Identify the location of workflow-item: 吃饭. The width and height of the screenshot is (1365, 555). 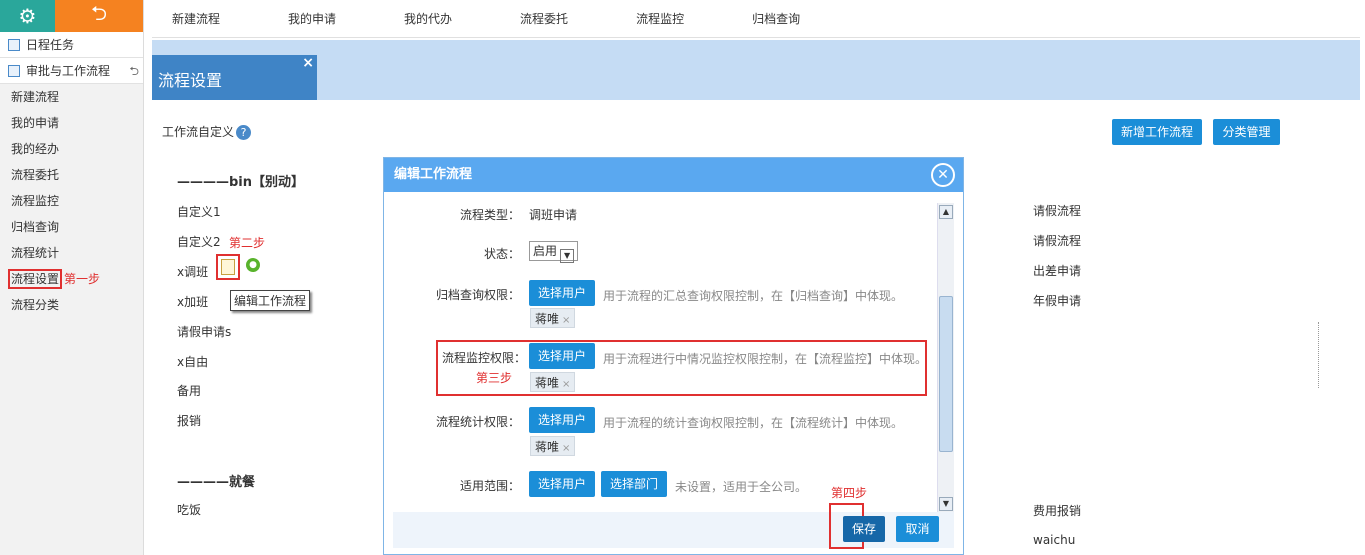
(189, 509).